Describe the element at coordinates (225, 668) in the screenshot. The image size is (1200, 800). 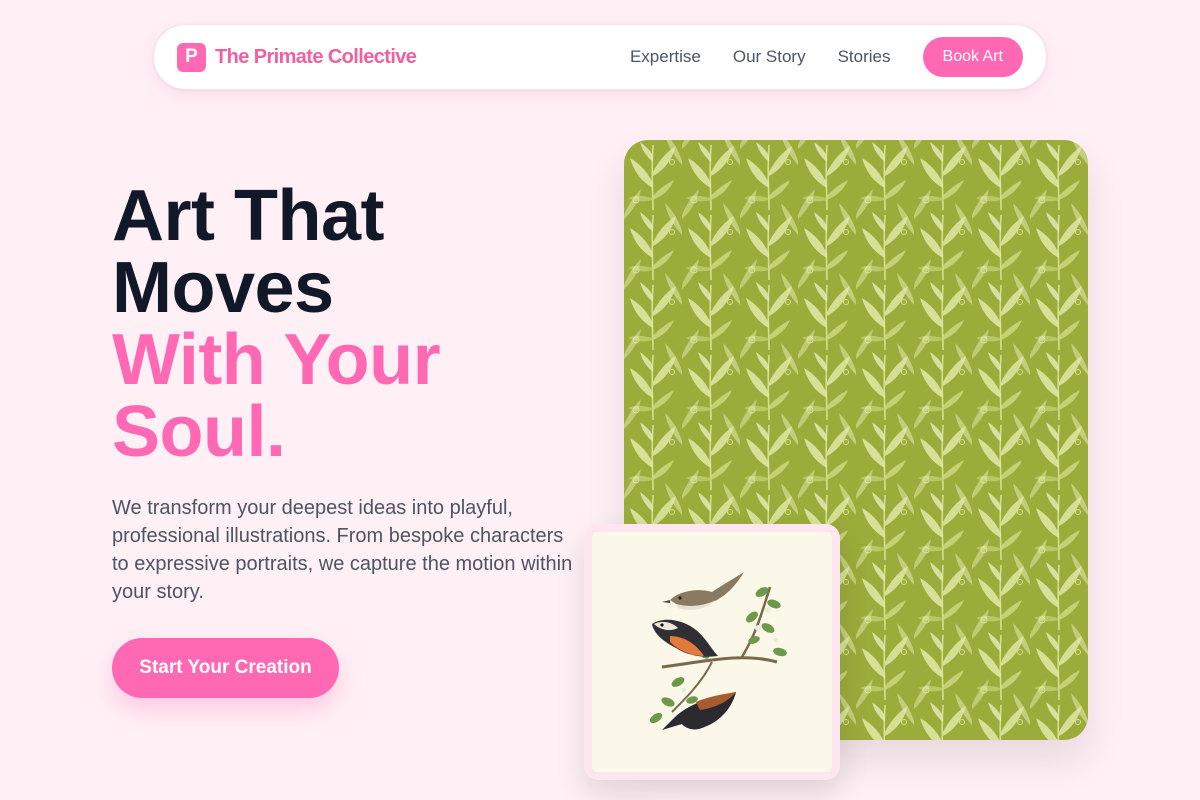
I see `start-your-creation-button: Start Your Creation` at that location.